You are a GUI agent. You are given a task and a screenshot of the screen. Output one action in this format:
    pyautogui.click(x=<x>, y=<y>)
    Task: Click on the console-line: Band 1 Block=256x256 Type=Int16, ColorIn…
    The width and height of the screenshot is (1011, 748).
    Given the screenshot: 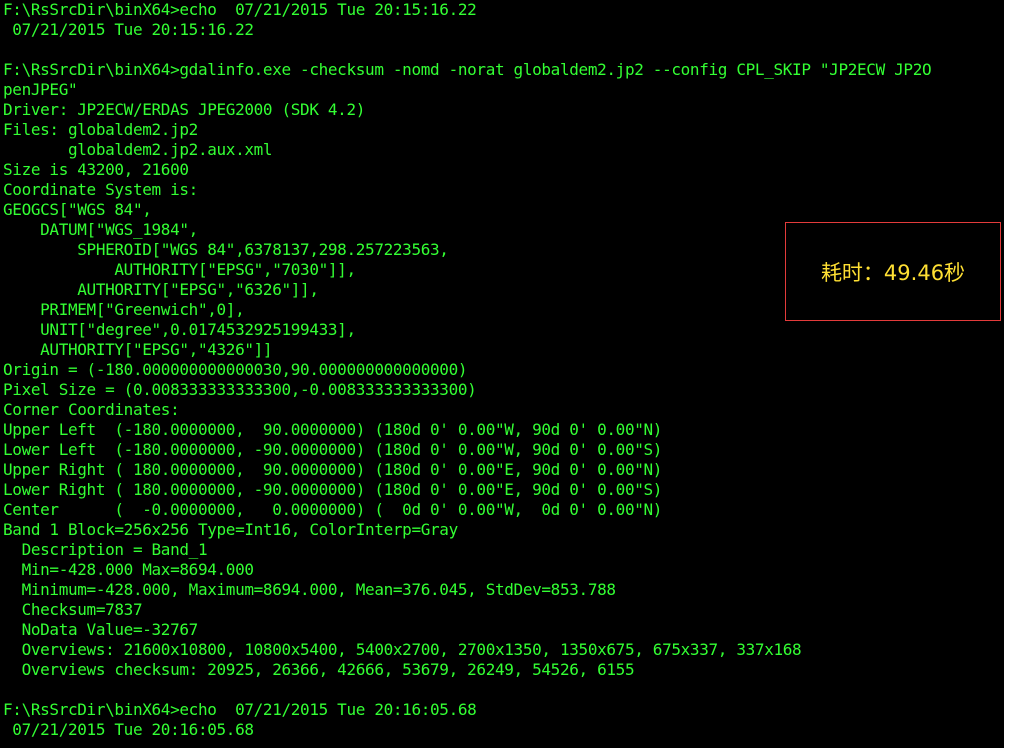 What is the action you would take?
    pyautogui.click(x=230, y=529)
    